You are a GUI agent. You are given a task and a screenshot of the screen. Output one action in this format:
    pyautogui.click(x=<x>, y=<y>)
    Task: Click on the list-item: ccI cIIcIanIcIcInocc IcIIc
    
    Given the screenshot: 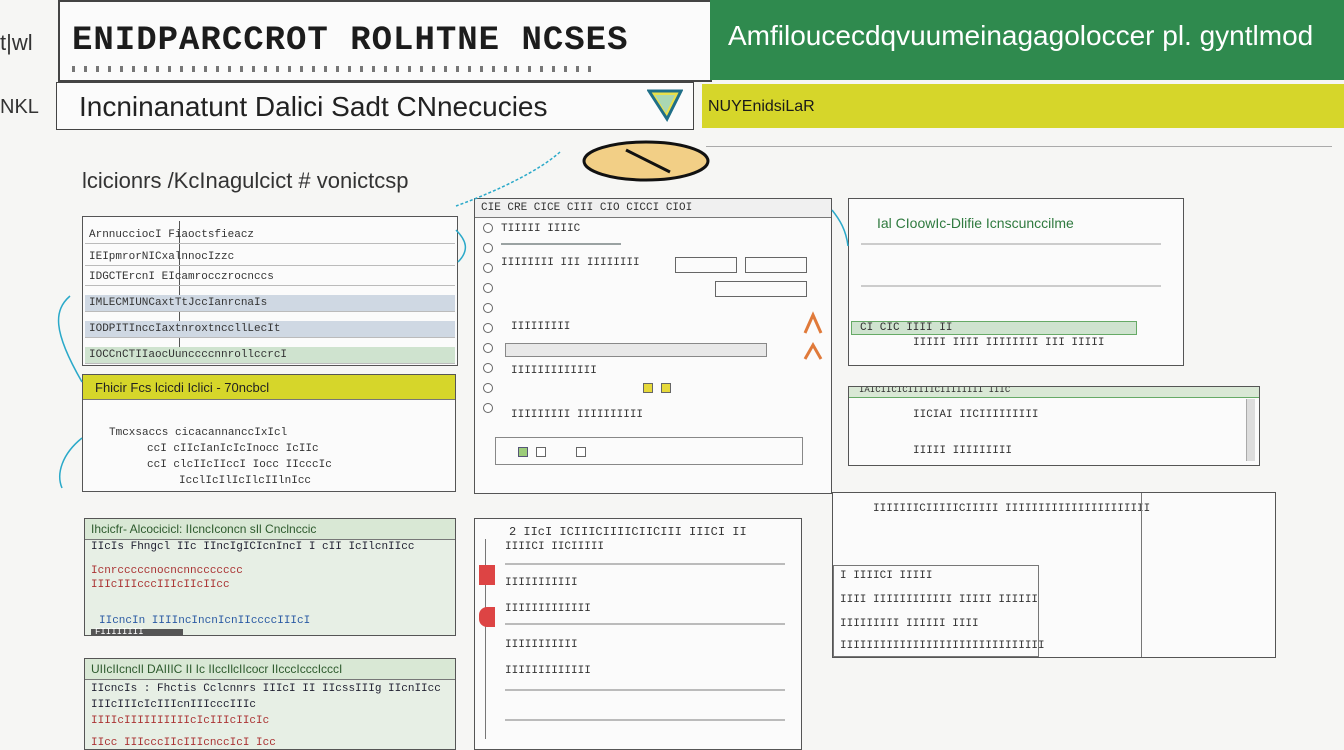 What is the action you would take?
    pyautogui.click(x=233, y=449)
    